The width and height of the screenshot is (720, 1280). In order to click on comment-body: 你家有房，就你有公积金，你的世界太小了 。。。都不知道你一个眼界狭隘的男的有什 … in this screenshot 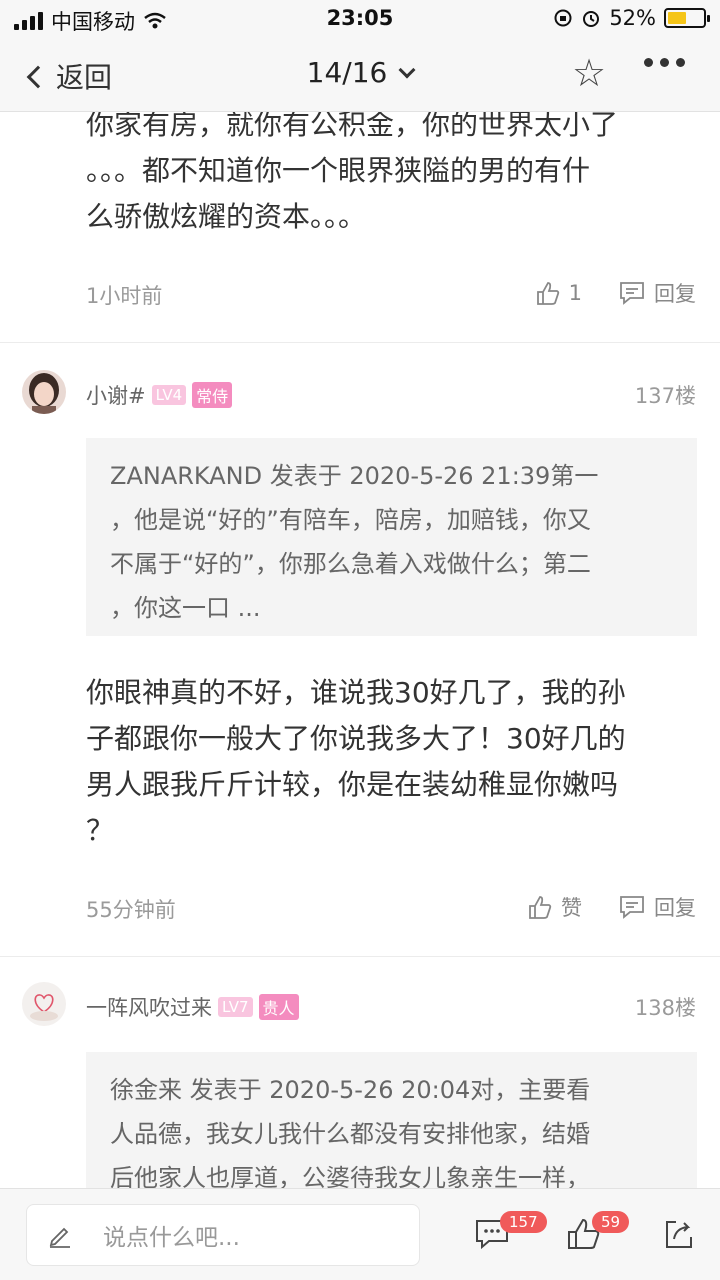, I will do `click(386, 176)`.